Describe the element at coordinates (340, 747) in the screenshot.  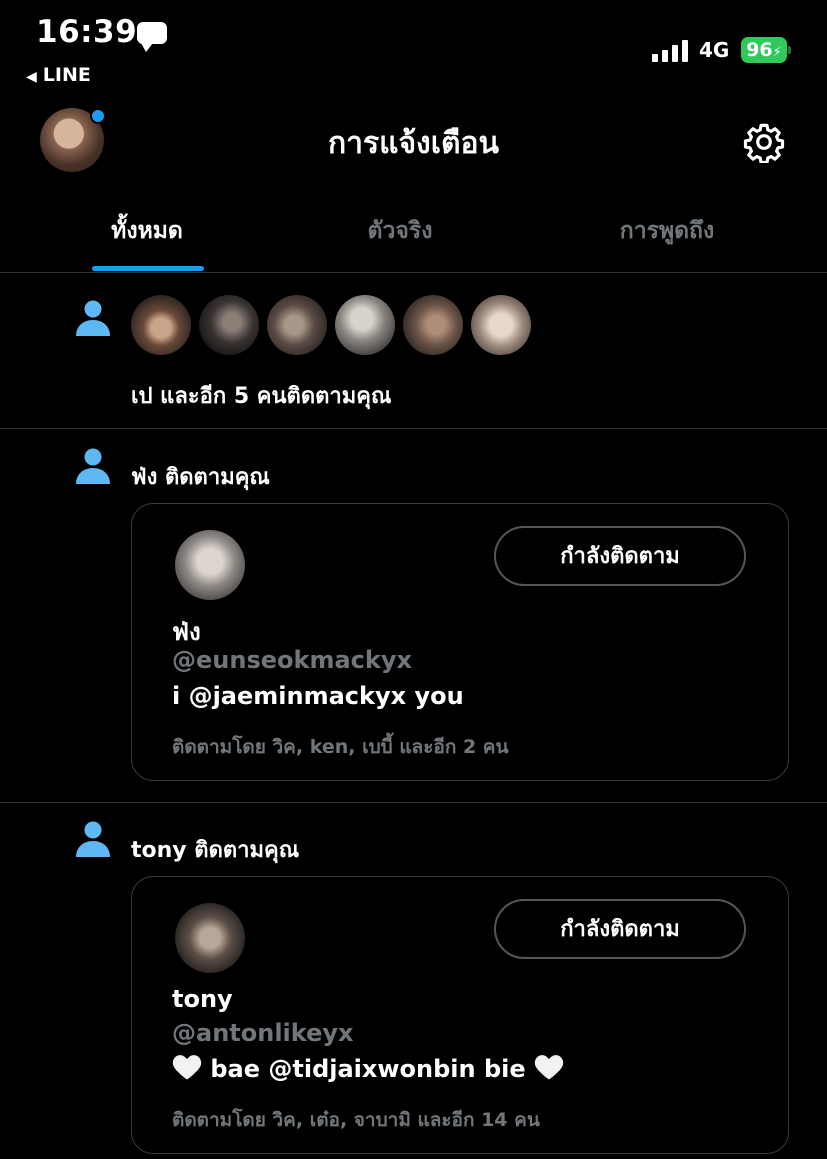
I see `followed-by-text: ติดตามโดย วิค, ken, เบบี้ และอีก 2 คน` at that location.